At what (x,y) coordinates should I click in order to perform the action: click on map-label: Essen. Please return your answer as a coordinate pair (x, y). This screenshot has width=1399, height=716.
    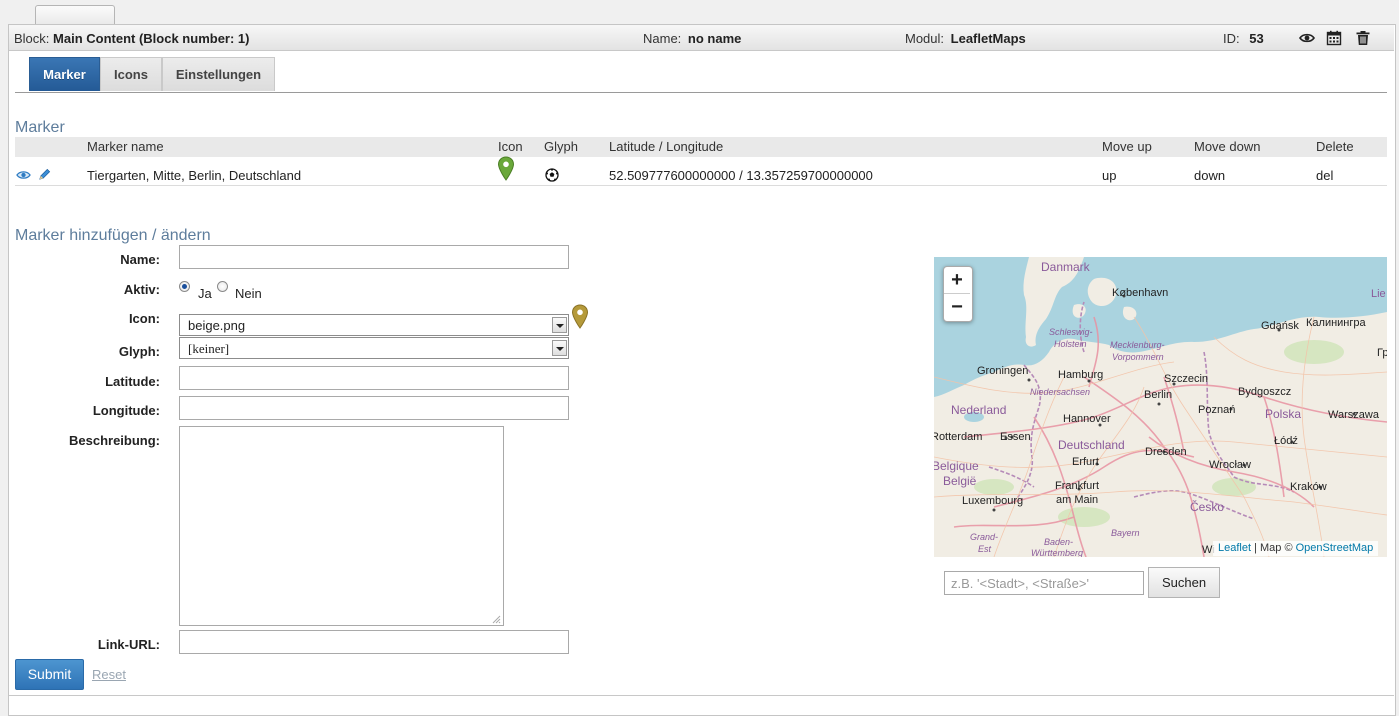
    Looking at the image, I should click on (1015, 437).